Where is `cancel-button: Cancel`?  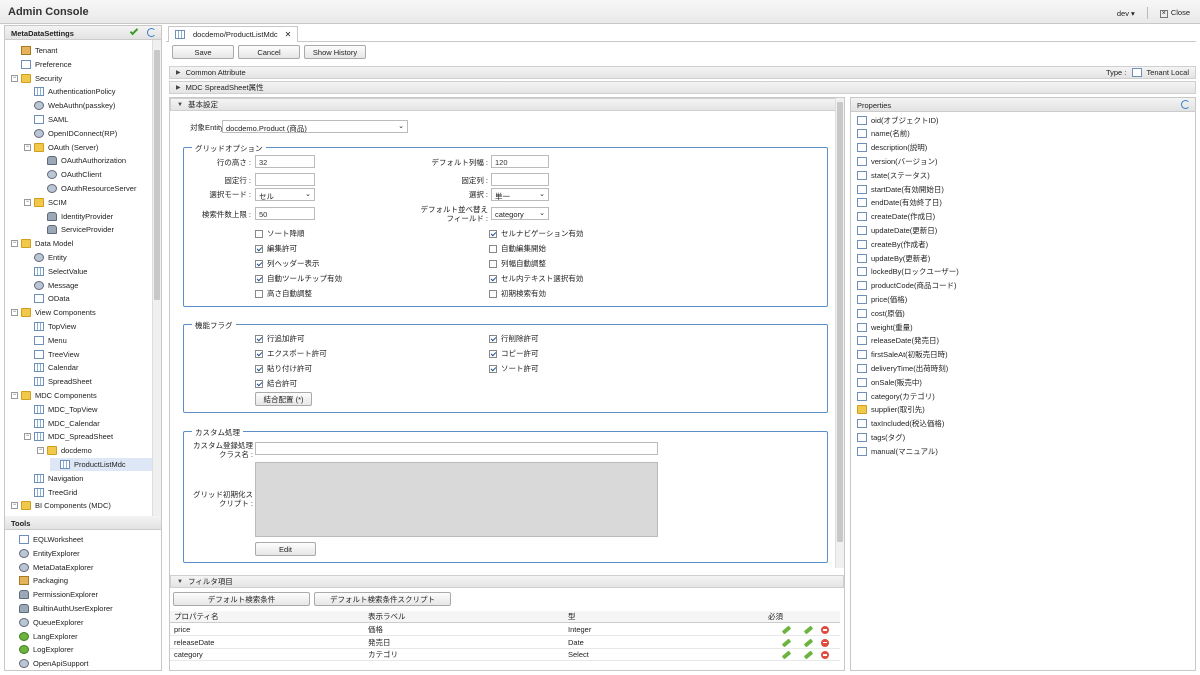 cancel-button: Cancel is located at coordinates (269, 52).